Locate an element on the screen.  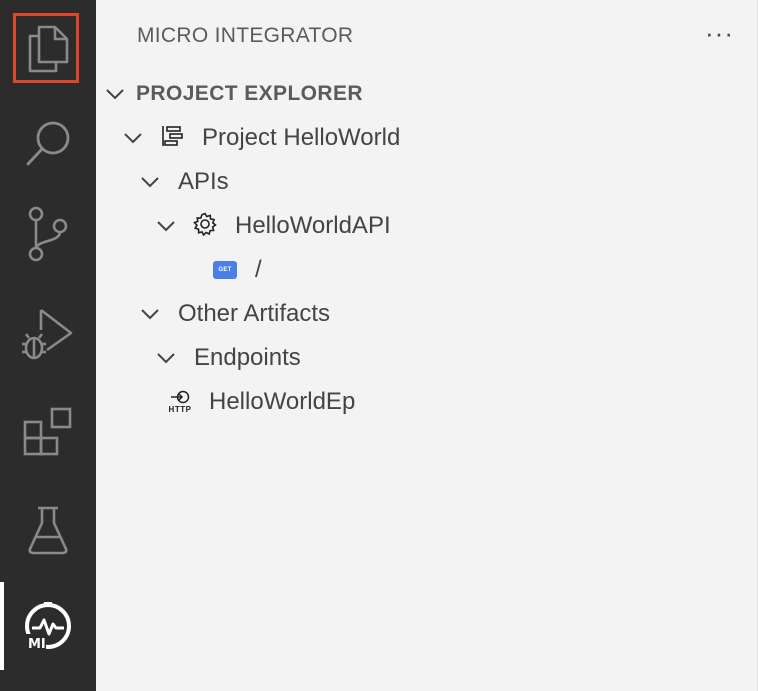
tree-label: Other Artifacts is located at coordinates (254, 313).